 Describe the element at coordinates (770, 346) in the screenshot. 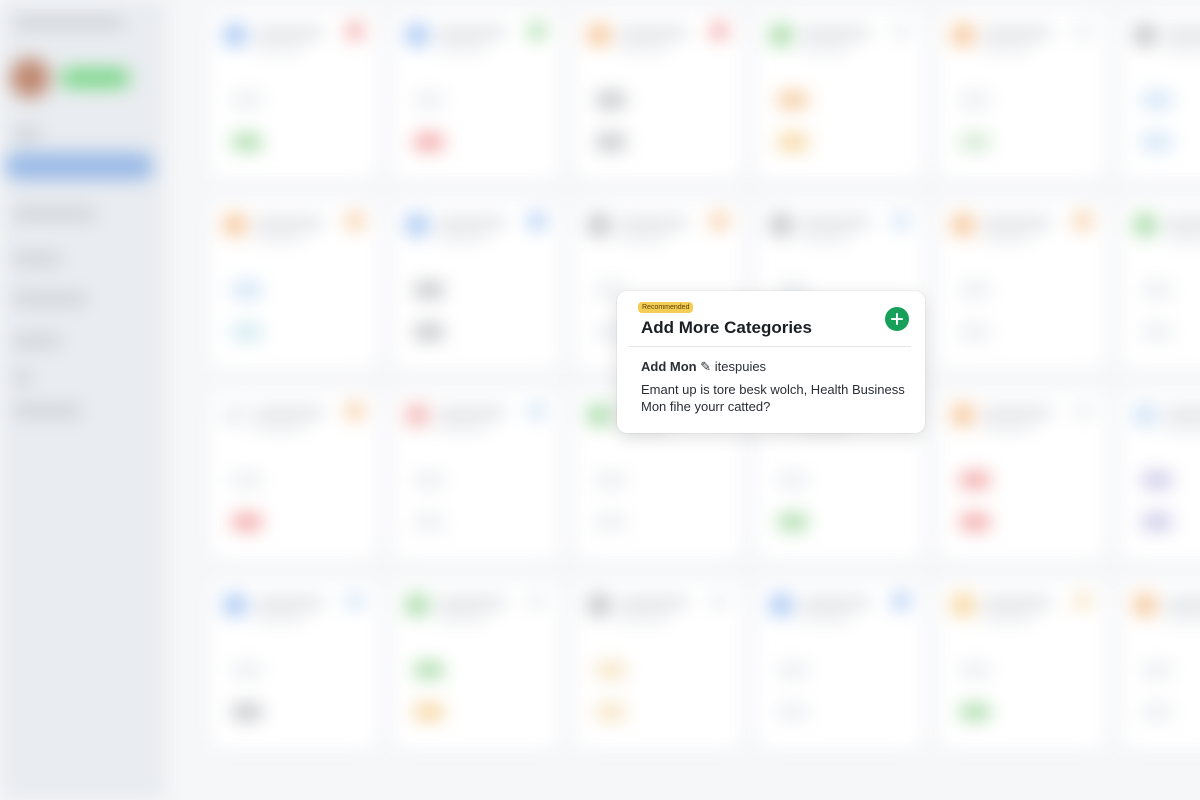

I see `divider` at that location.